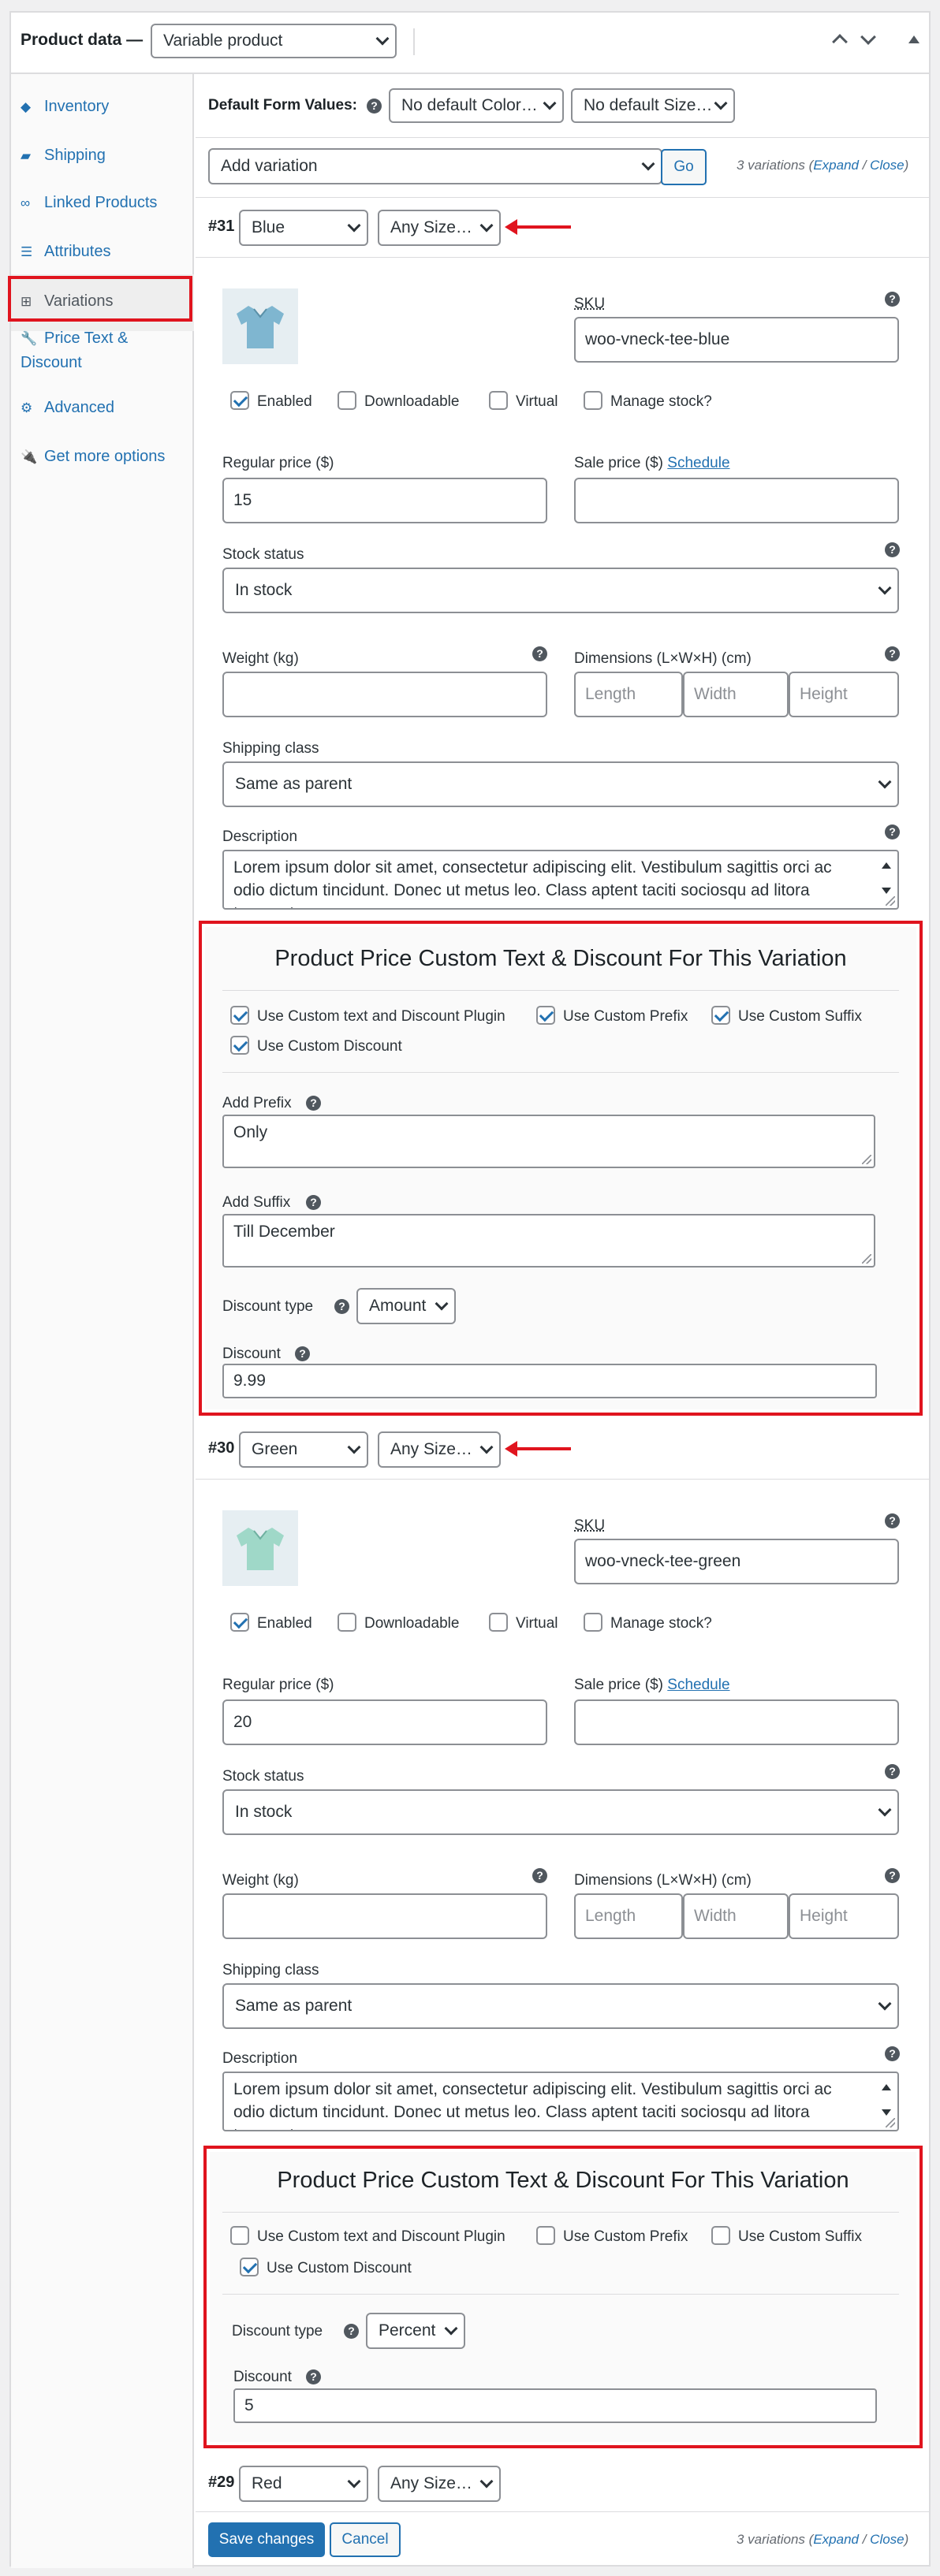 The width and height of the screenshot is (940, 2576). I want to click on sidebar-item-linked-products: ∞ Linked Products, so click(103, 203).